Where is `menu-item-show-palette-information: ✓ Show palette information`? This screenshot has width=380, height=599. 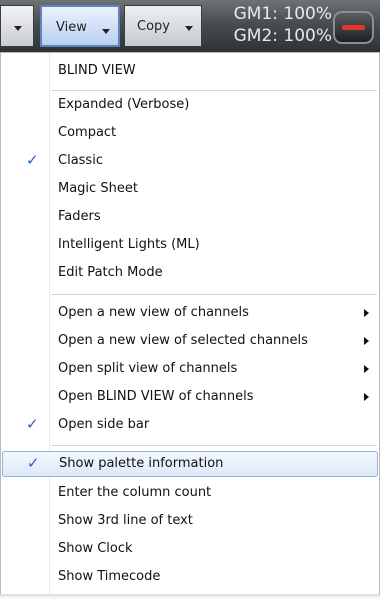 menu-item-show-palette-information: ✓ Show palette information is located at coordinates (190, 464).